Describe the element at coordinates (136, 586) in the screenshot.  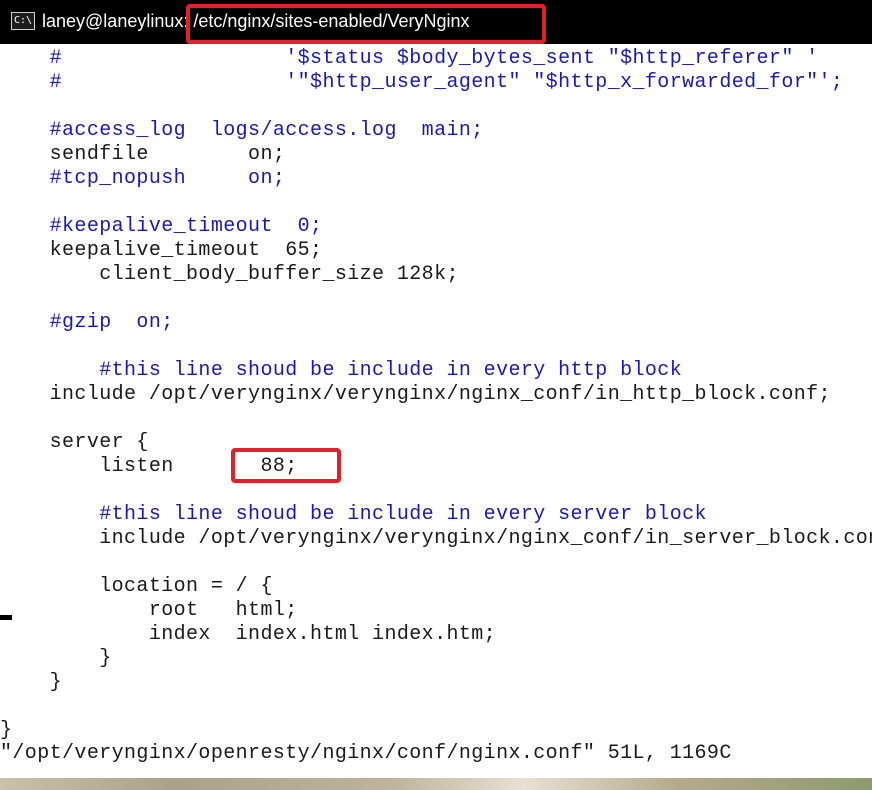
I see `code-line-23: location = / {` at that location.